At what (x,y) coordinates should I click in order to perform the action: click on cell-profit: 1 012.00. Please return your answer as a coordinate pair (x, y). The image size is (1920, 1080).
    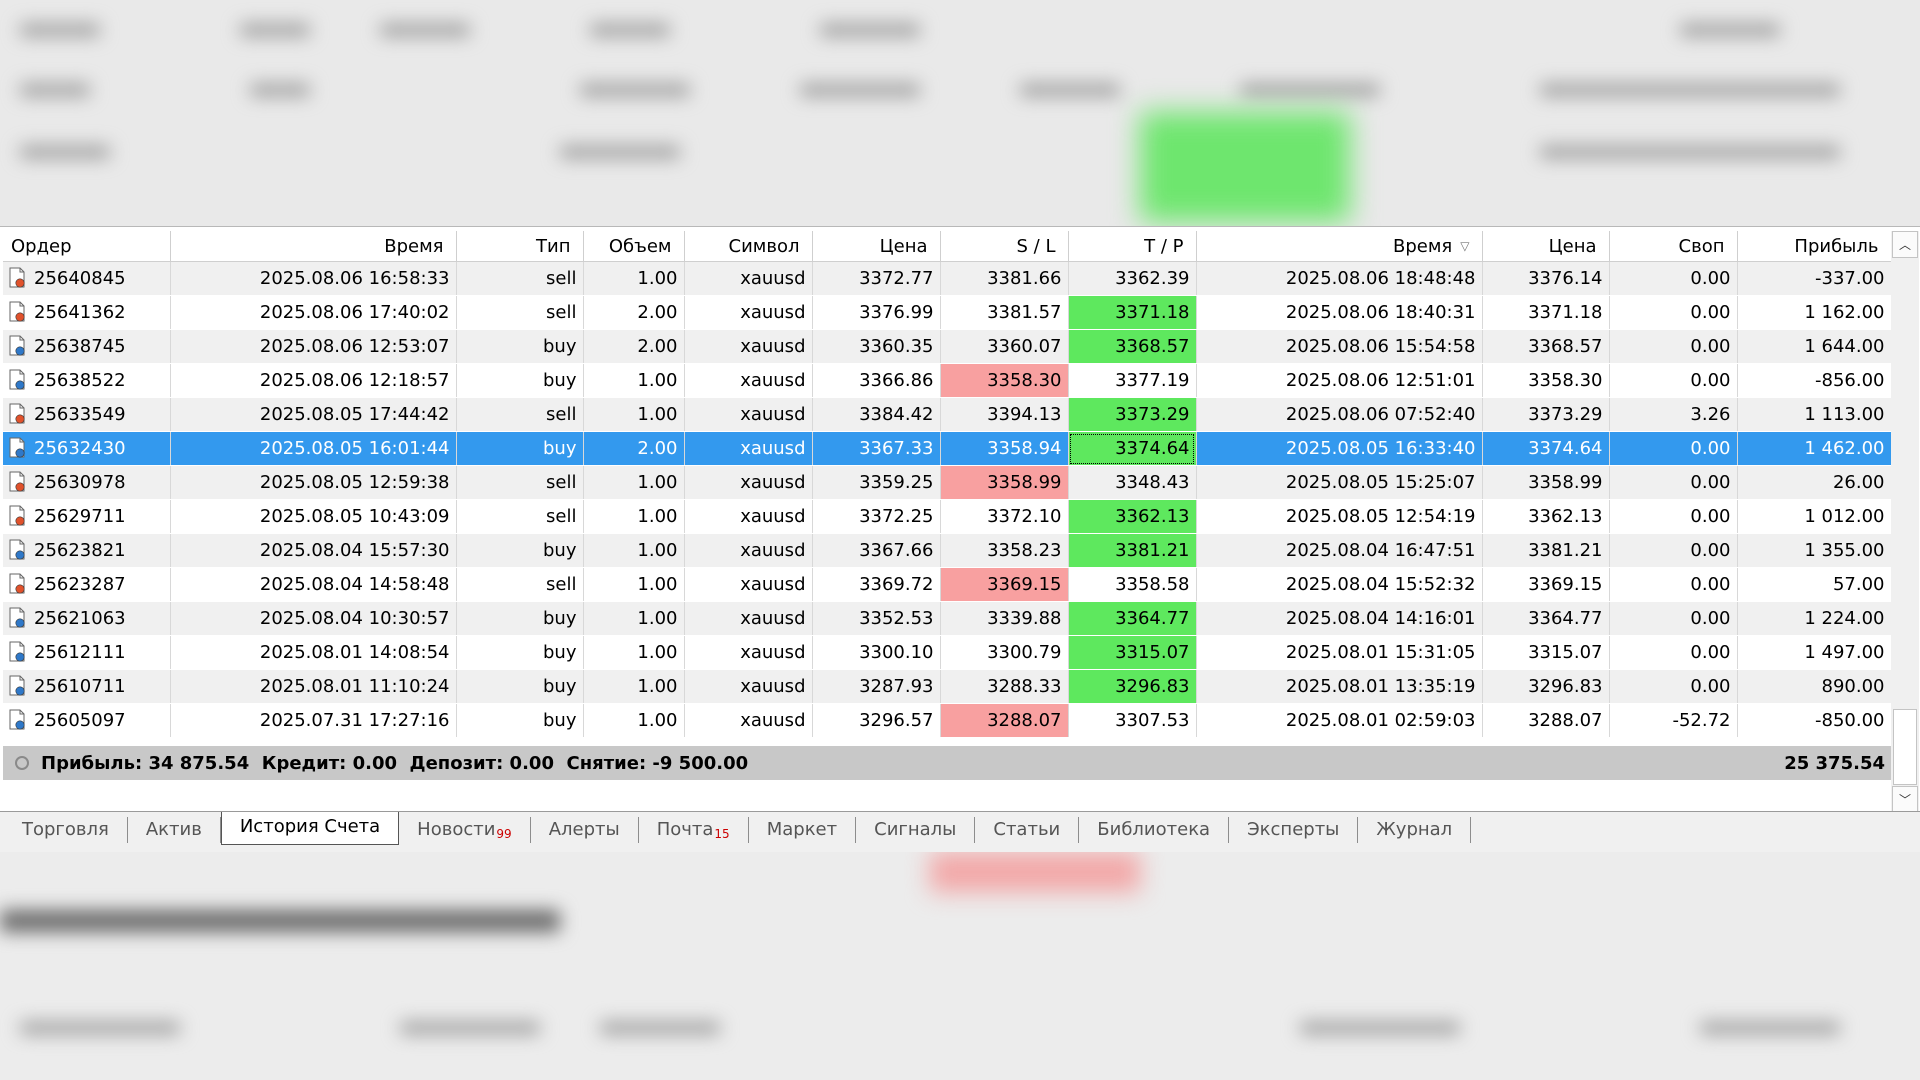
    Looking at the image, I should click on (1814, 516).